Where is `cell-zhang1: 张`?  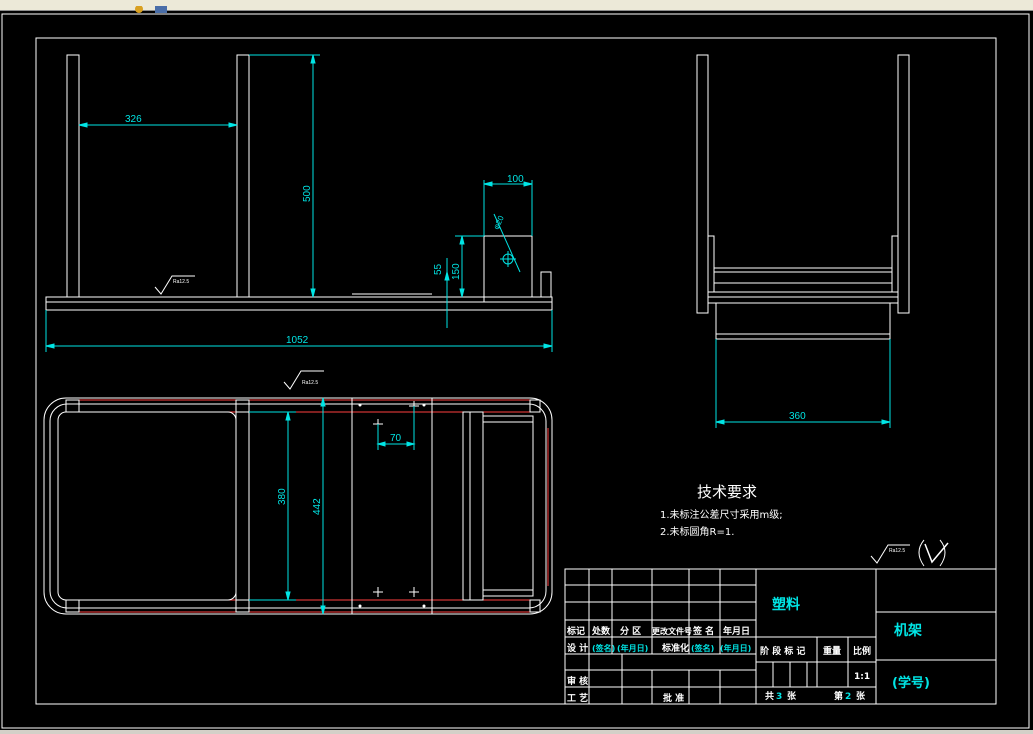
cell-zhang1: 张 is located at coordinates (792, 696).